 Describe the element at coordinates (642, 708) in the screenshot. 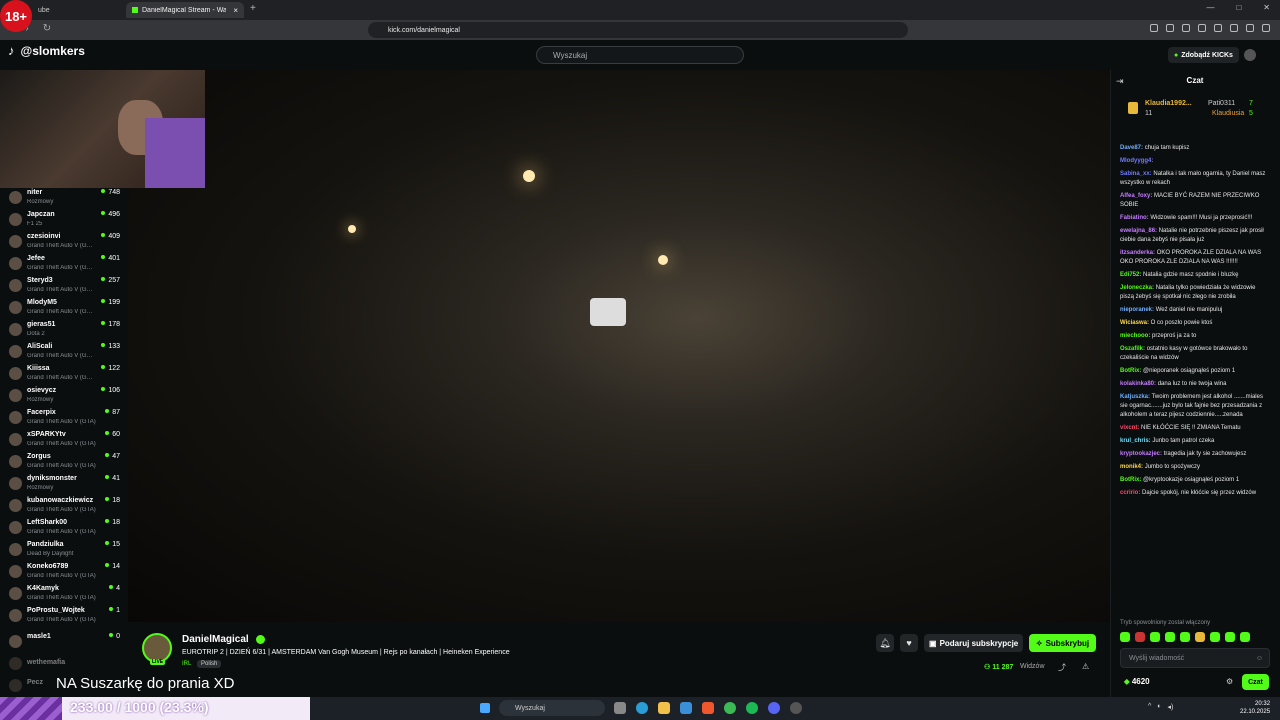

I see `edge-icon` at that location.